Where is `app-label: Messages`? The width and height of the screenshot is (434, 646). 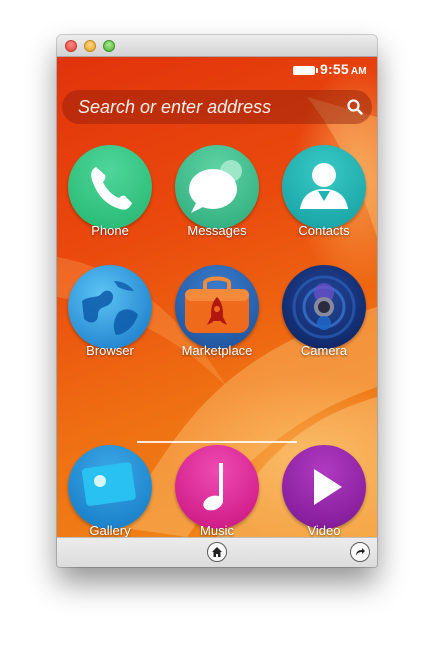 app-label: Messages is located at coordinates (217, 230).